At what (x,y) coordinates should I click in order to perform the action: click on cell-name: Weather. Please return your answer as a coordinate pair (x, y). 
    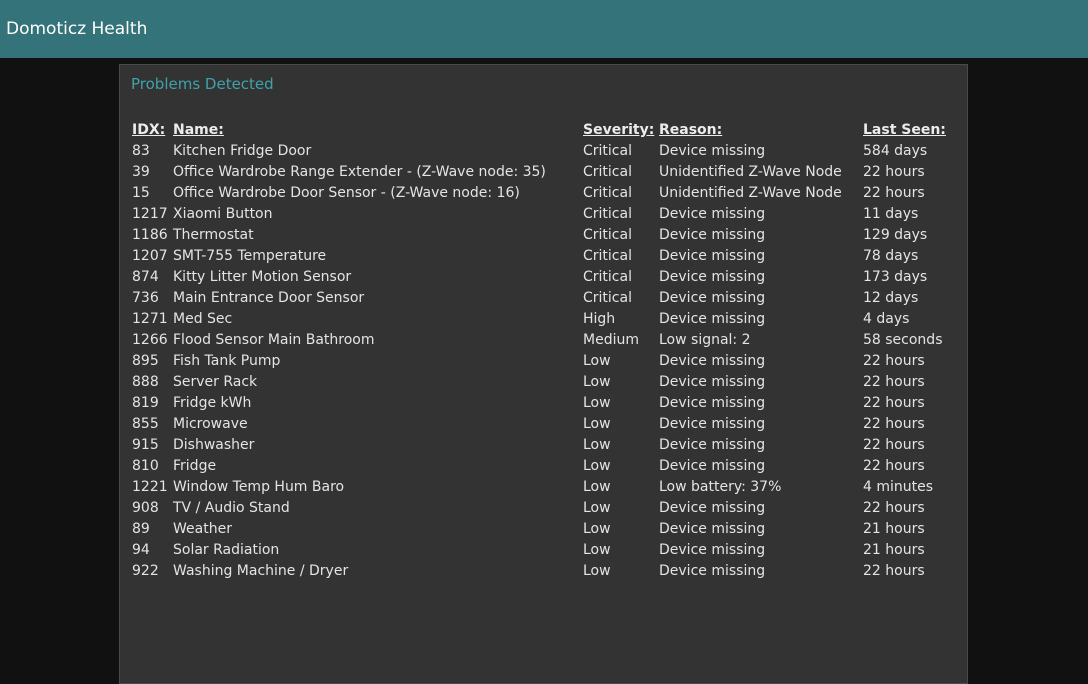
    Looking at the image, I should click on (202, 529).